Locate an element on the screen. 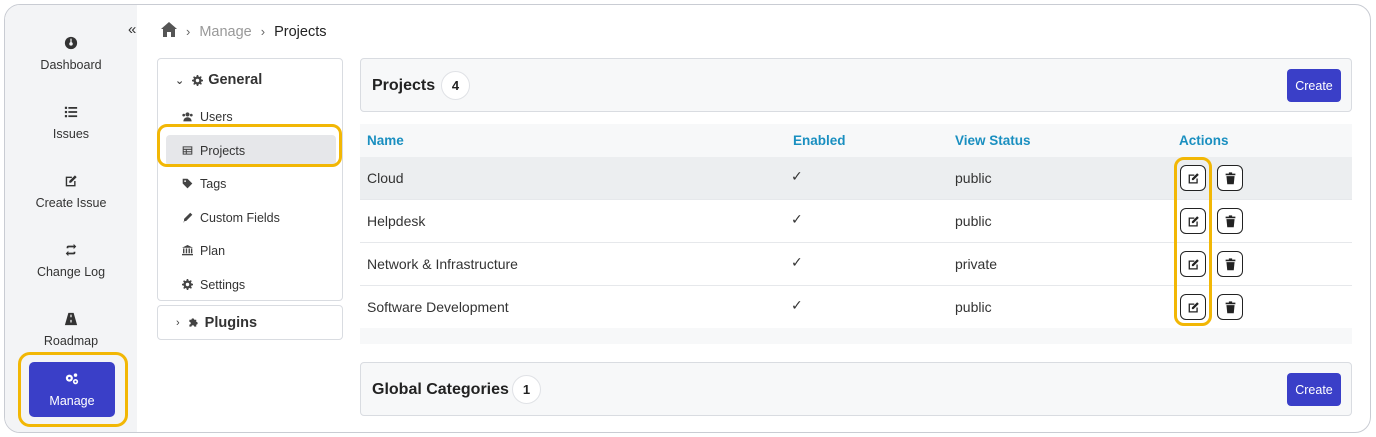  menu-item-settings: Settings is located at coordinates (251, 284).